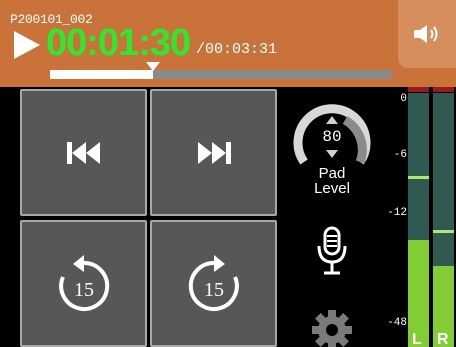  What do you see at coordinates (332, 157) in the screenshot?
I see `pad-level-knob: 80 Pad Level` at bounding box center [332, 157].